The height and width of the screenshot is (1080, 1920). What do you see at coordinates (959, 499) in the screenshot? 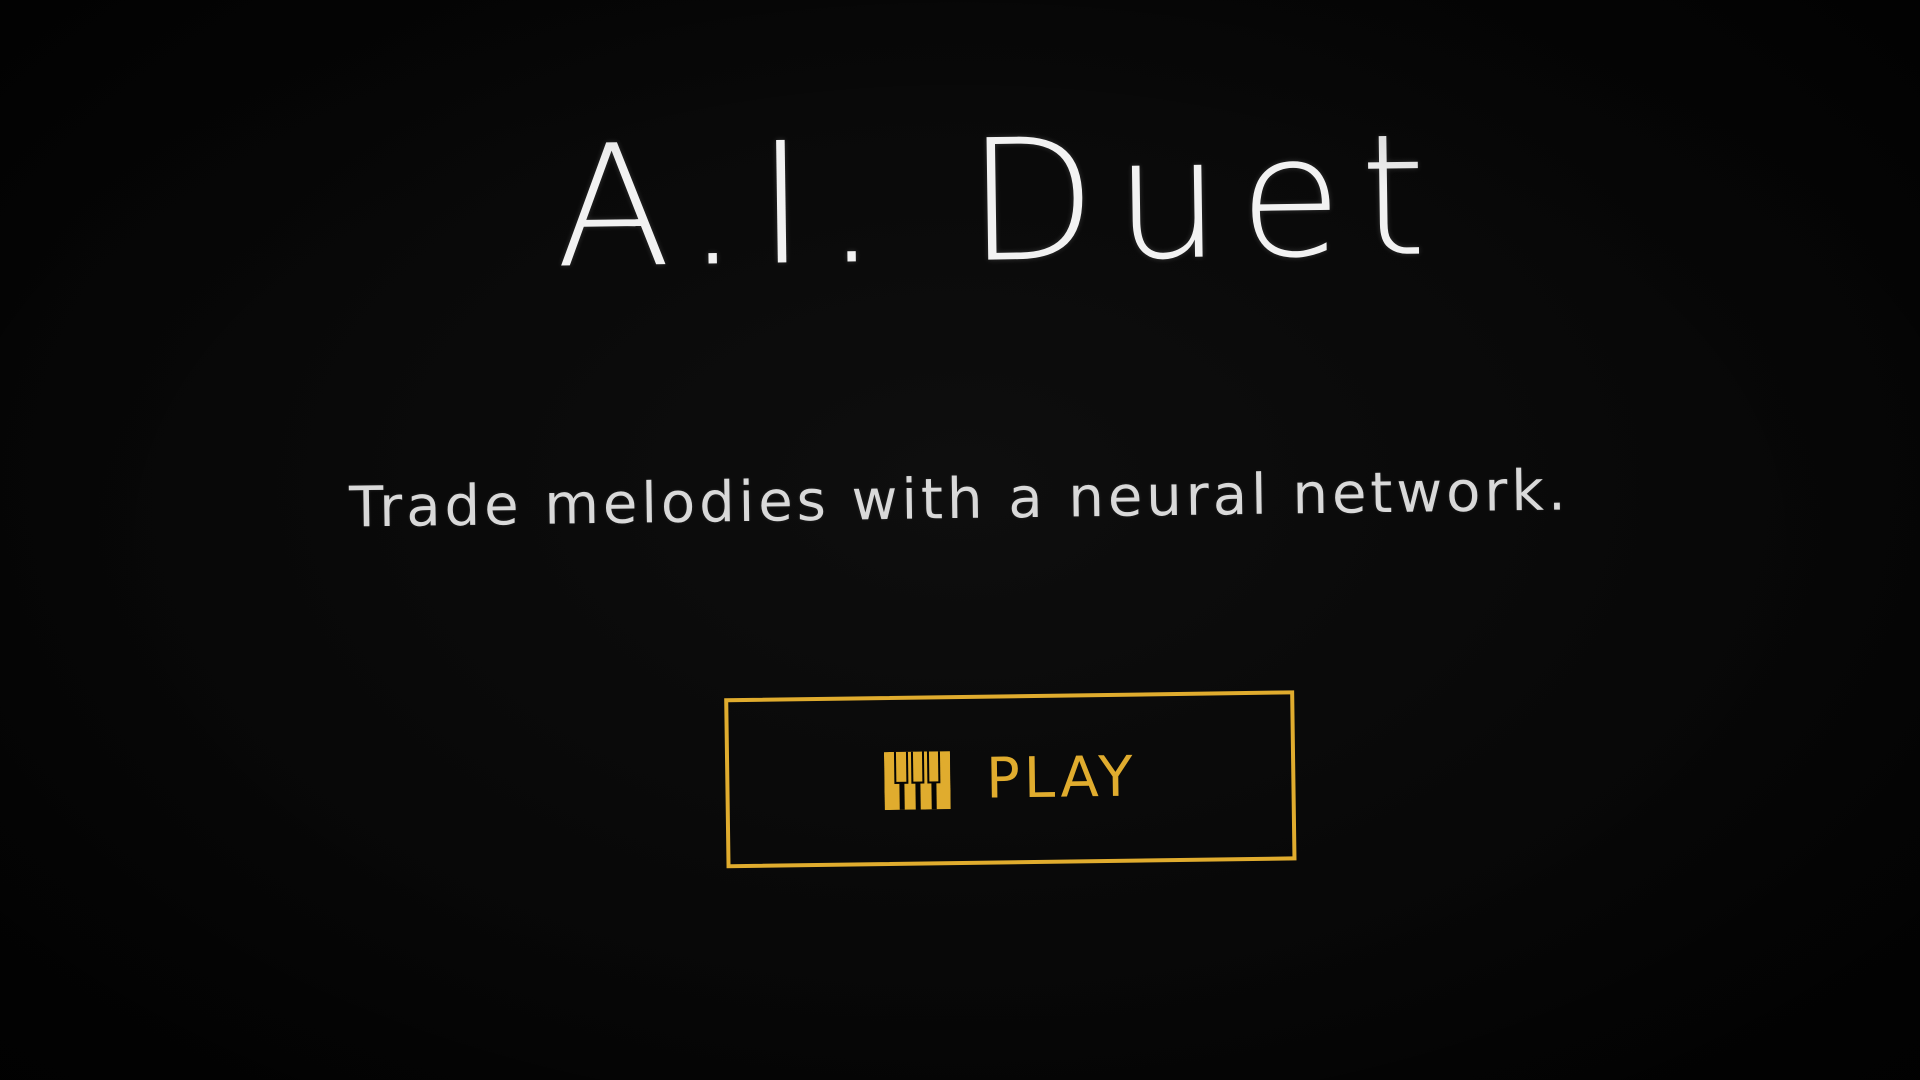
I see `app-tagline: Trade melodies with a neural network.` at bounding box center [959, 499].